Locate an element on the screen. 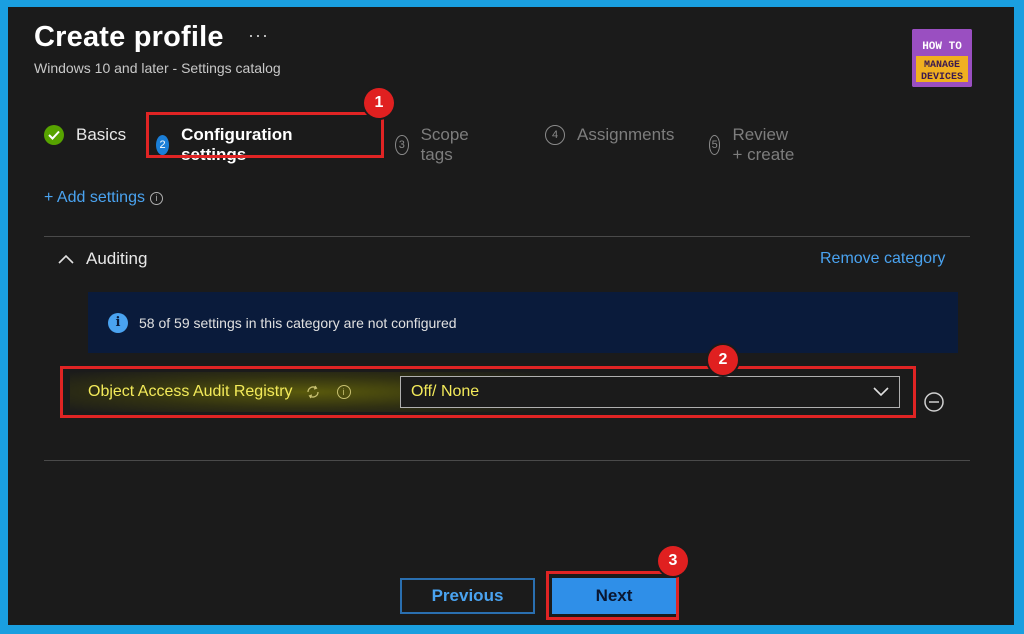 The width and height of the screenshot is (1024, 634). svg-text: HOW TO is located at coordinates (942, 47).